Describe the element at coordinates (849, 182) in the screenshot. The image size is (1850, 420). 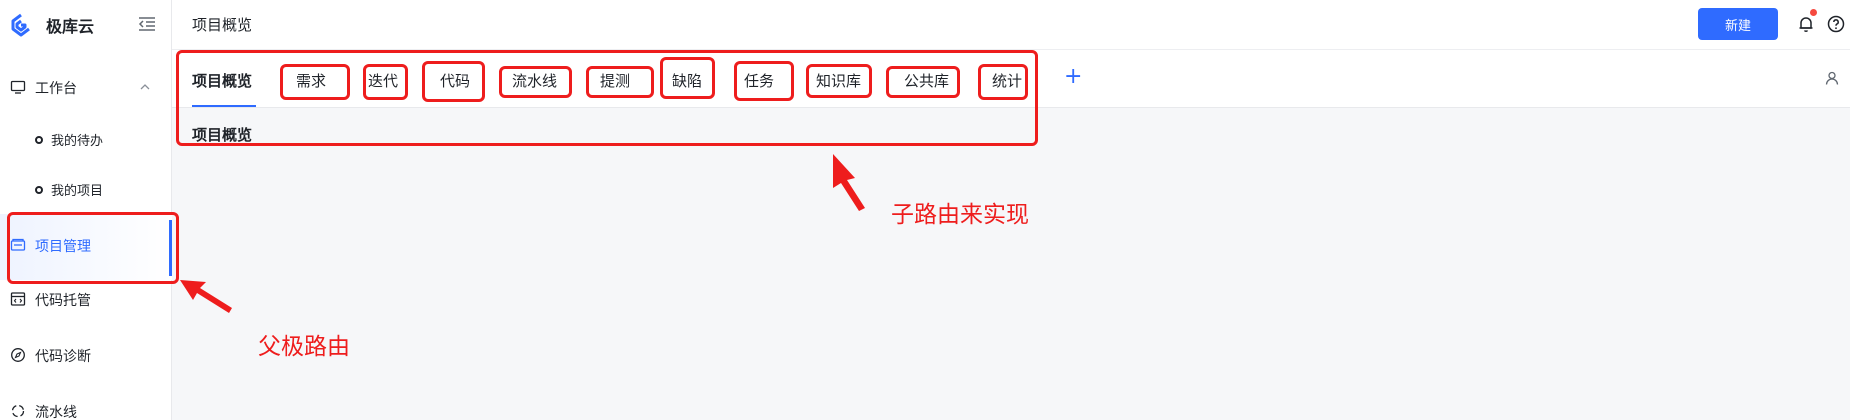
I see `annotation-arrow-up-icon` at that location.